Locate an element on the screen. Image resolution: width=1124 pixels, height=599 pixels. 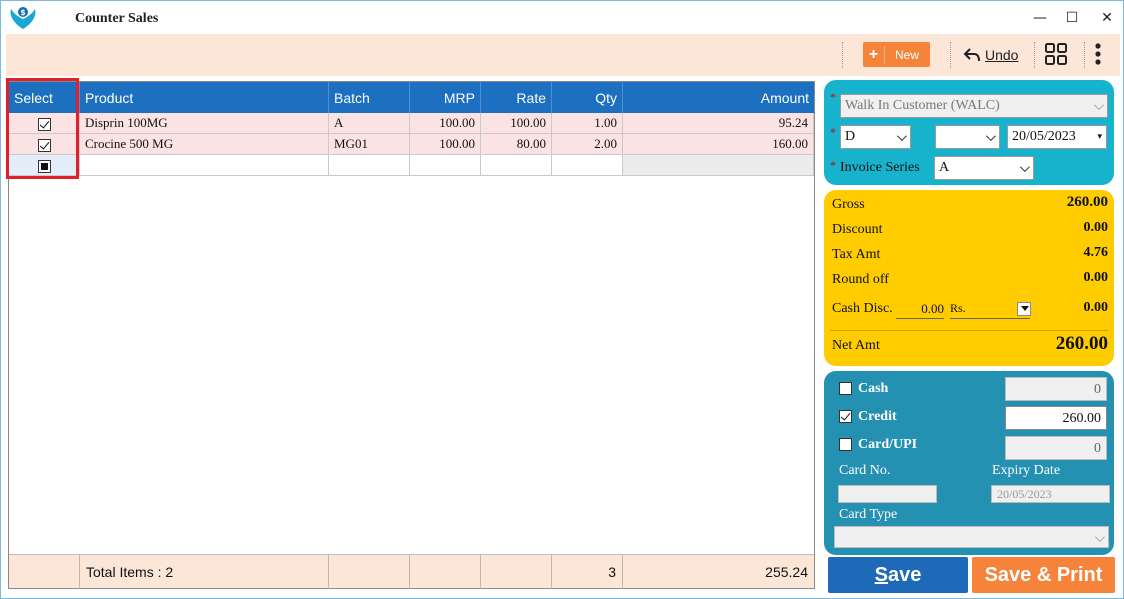
card-upi-label: Card/UPI is located at coordinates (888, 444).